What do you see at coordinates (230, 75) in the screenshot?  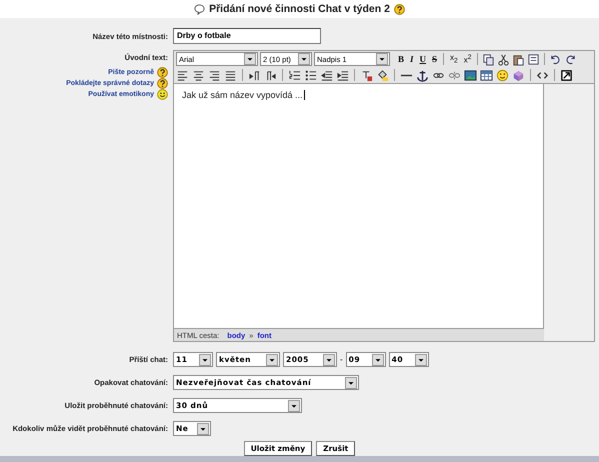 I see `justify-icon` at bounding box center [230, 75].